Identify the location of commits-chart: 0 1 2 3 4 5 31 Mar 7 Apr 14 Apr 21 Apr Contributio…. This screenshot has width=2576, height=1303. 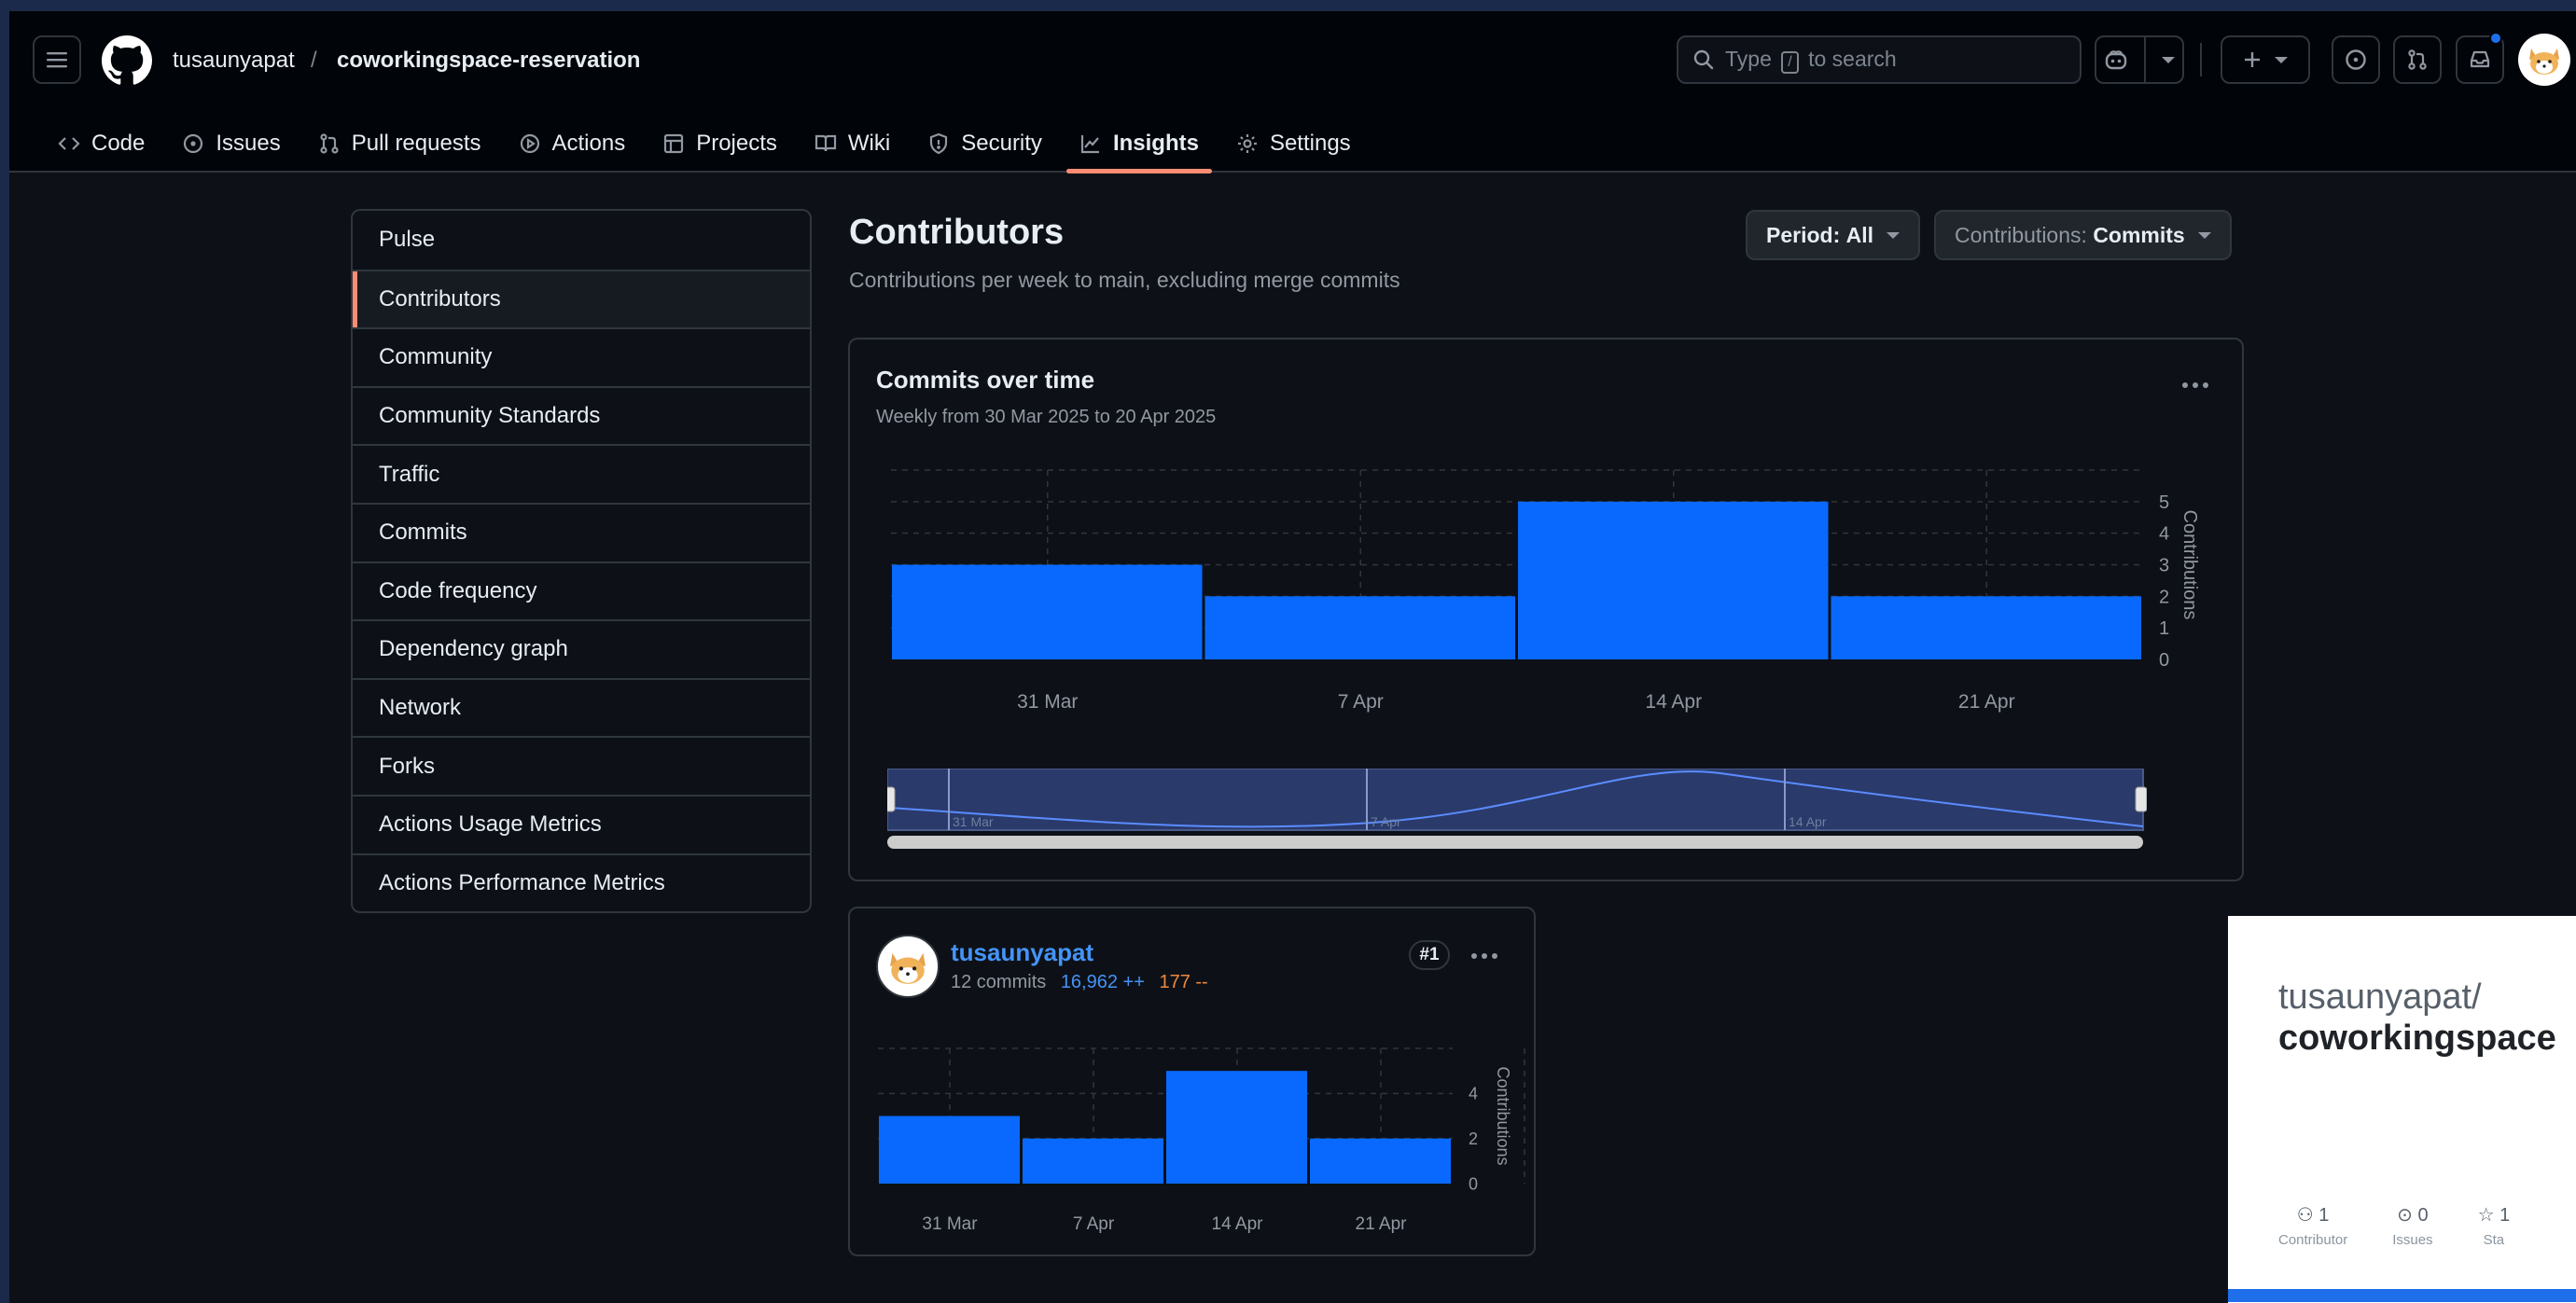
(1545, 591).